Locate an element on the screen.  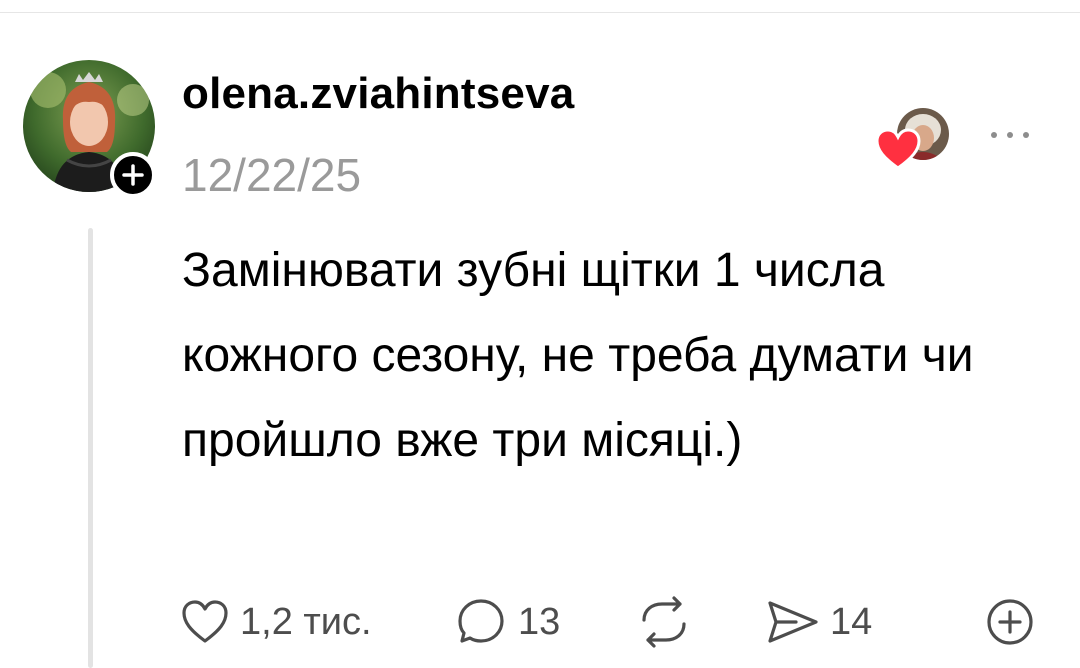
like-count: 1,2 тис. is located at coordinates (306, 622).